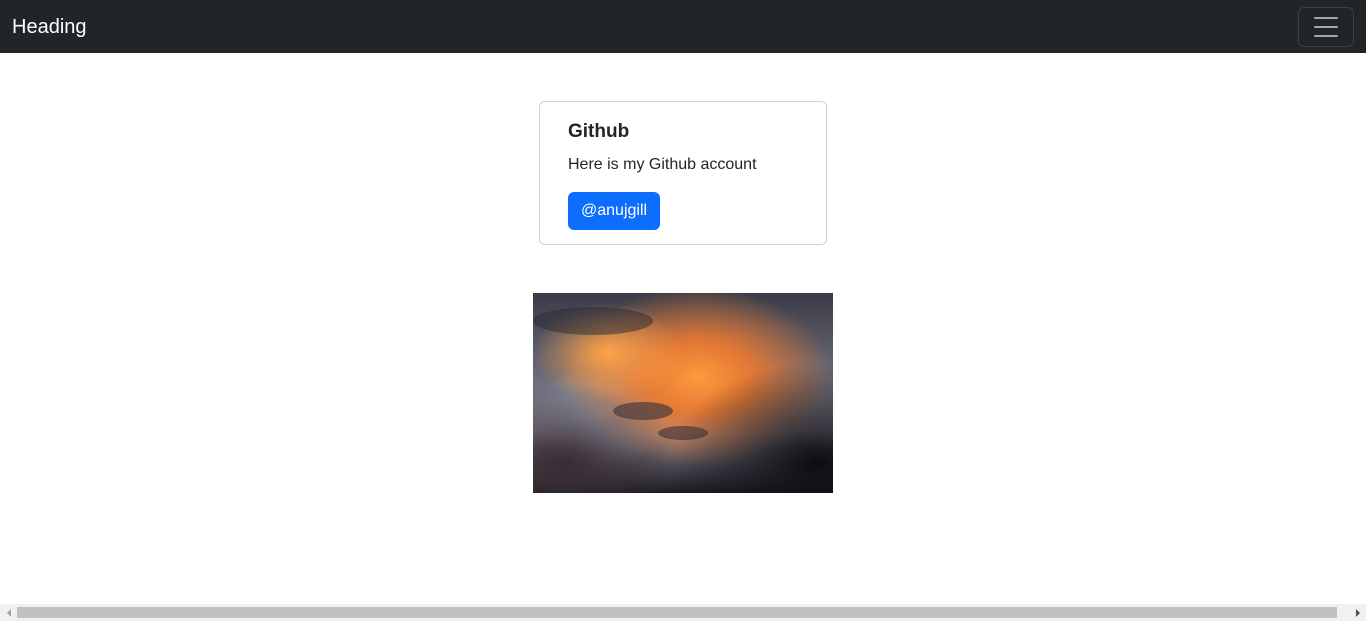 The image size is (1366, 621). What do you see at coordinates (662, 164) in the screenshot?
I see `card-text: Here is my Github account` at bounding box center [662, 164].